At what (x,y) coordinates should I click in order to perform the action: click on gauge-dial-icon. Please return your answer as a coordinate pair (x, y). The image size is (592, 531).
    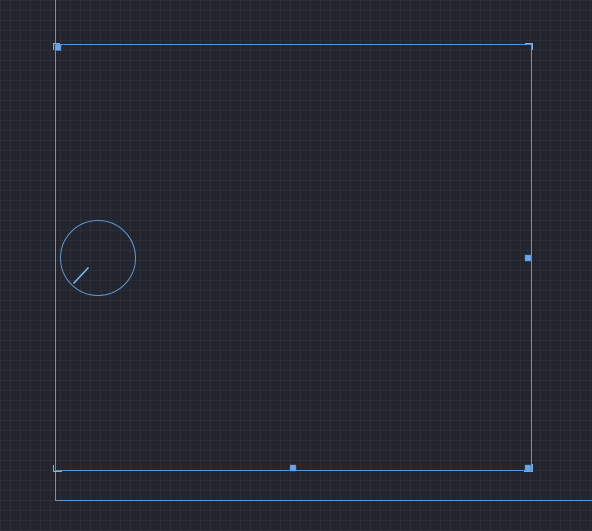
    Looking at the image, I should click on (98, 258).